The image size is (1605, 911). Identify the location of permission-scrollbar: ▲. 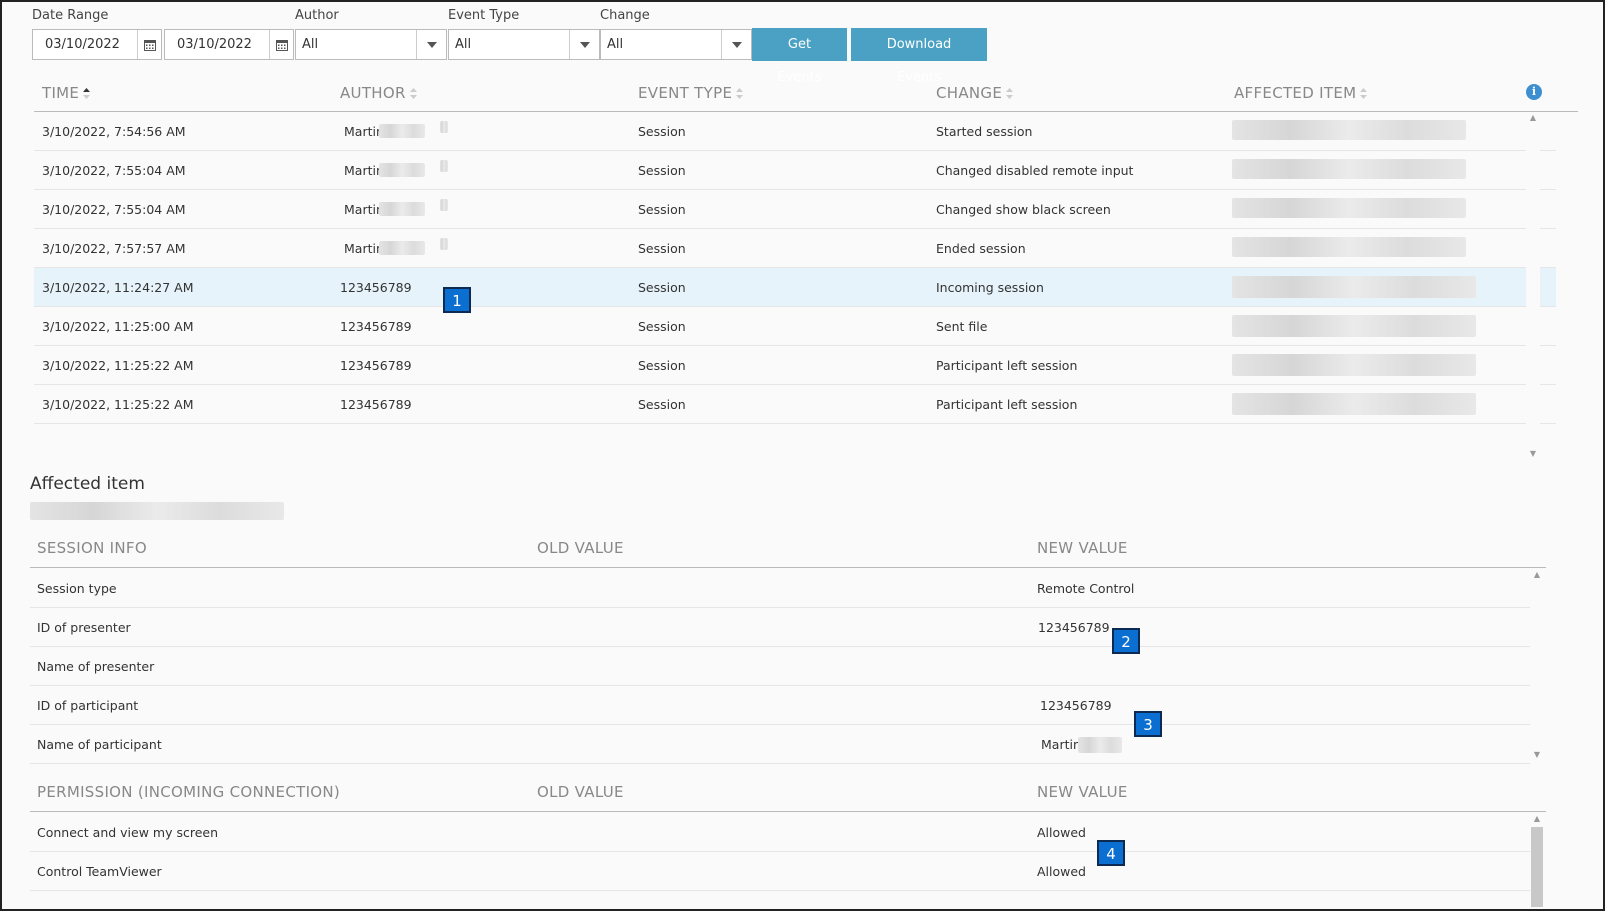
(1537, 861).